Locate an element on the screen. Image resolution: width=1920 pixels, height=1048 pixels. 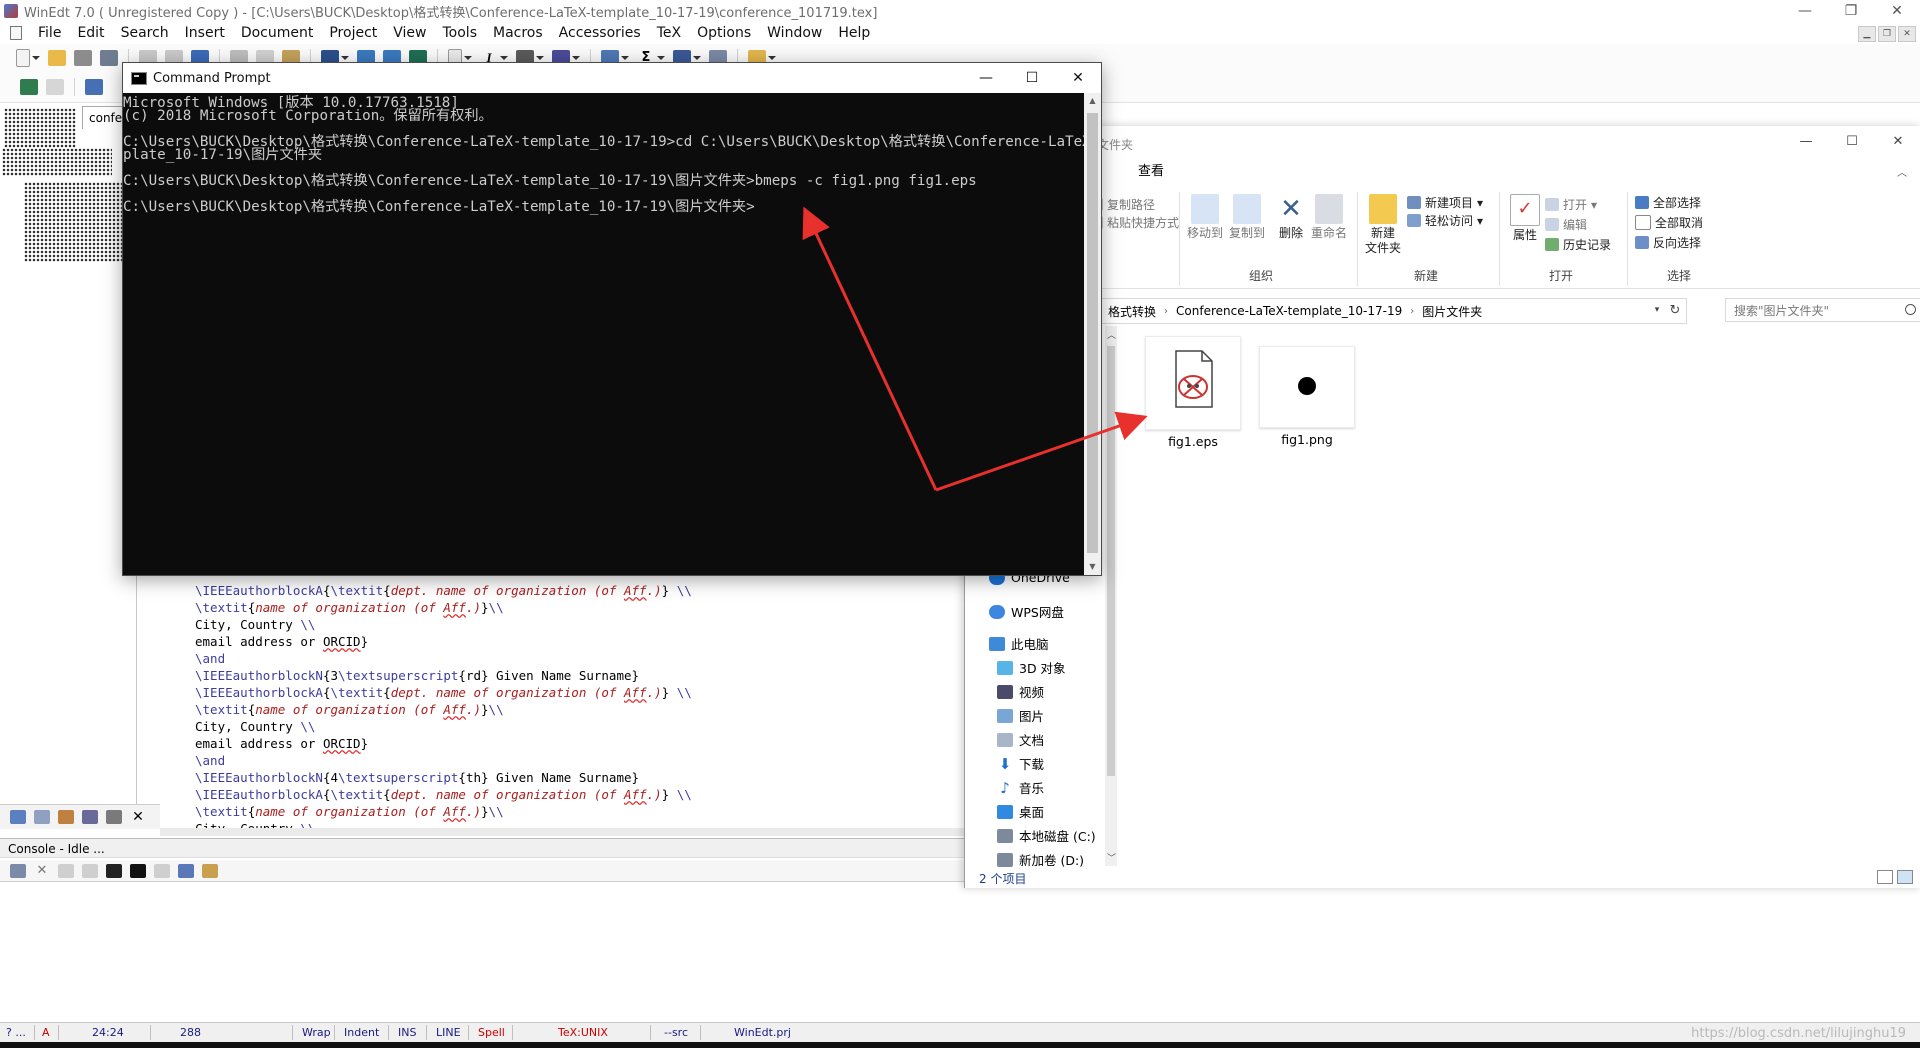
cmd-title-bar: Command Prompt — ☐ ✕ is located at coordinates (612, 78).